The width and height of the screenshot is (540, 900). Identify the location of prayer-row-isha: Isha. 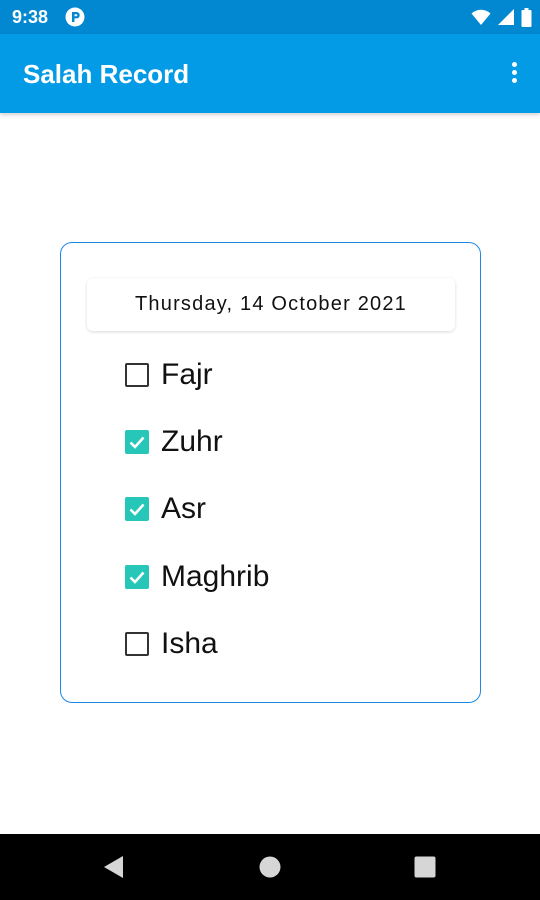
(171, 644).